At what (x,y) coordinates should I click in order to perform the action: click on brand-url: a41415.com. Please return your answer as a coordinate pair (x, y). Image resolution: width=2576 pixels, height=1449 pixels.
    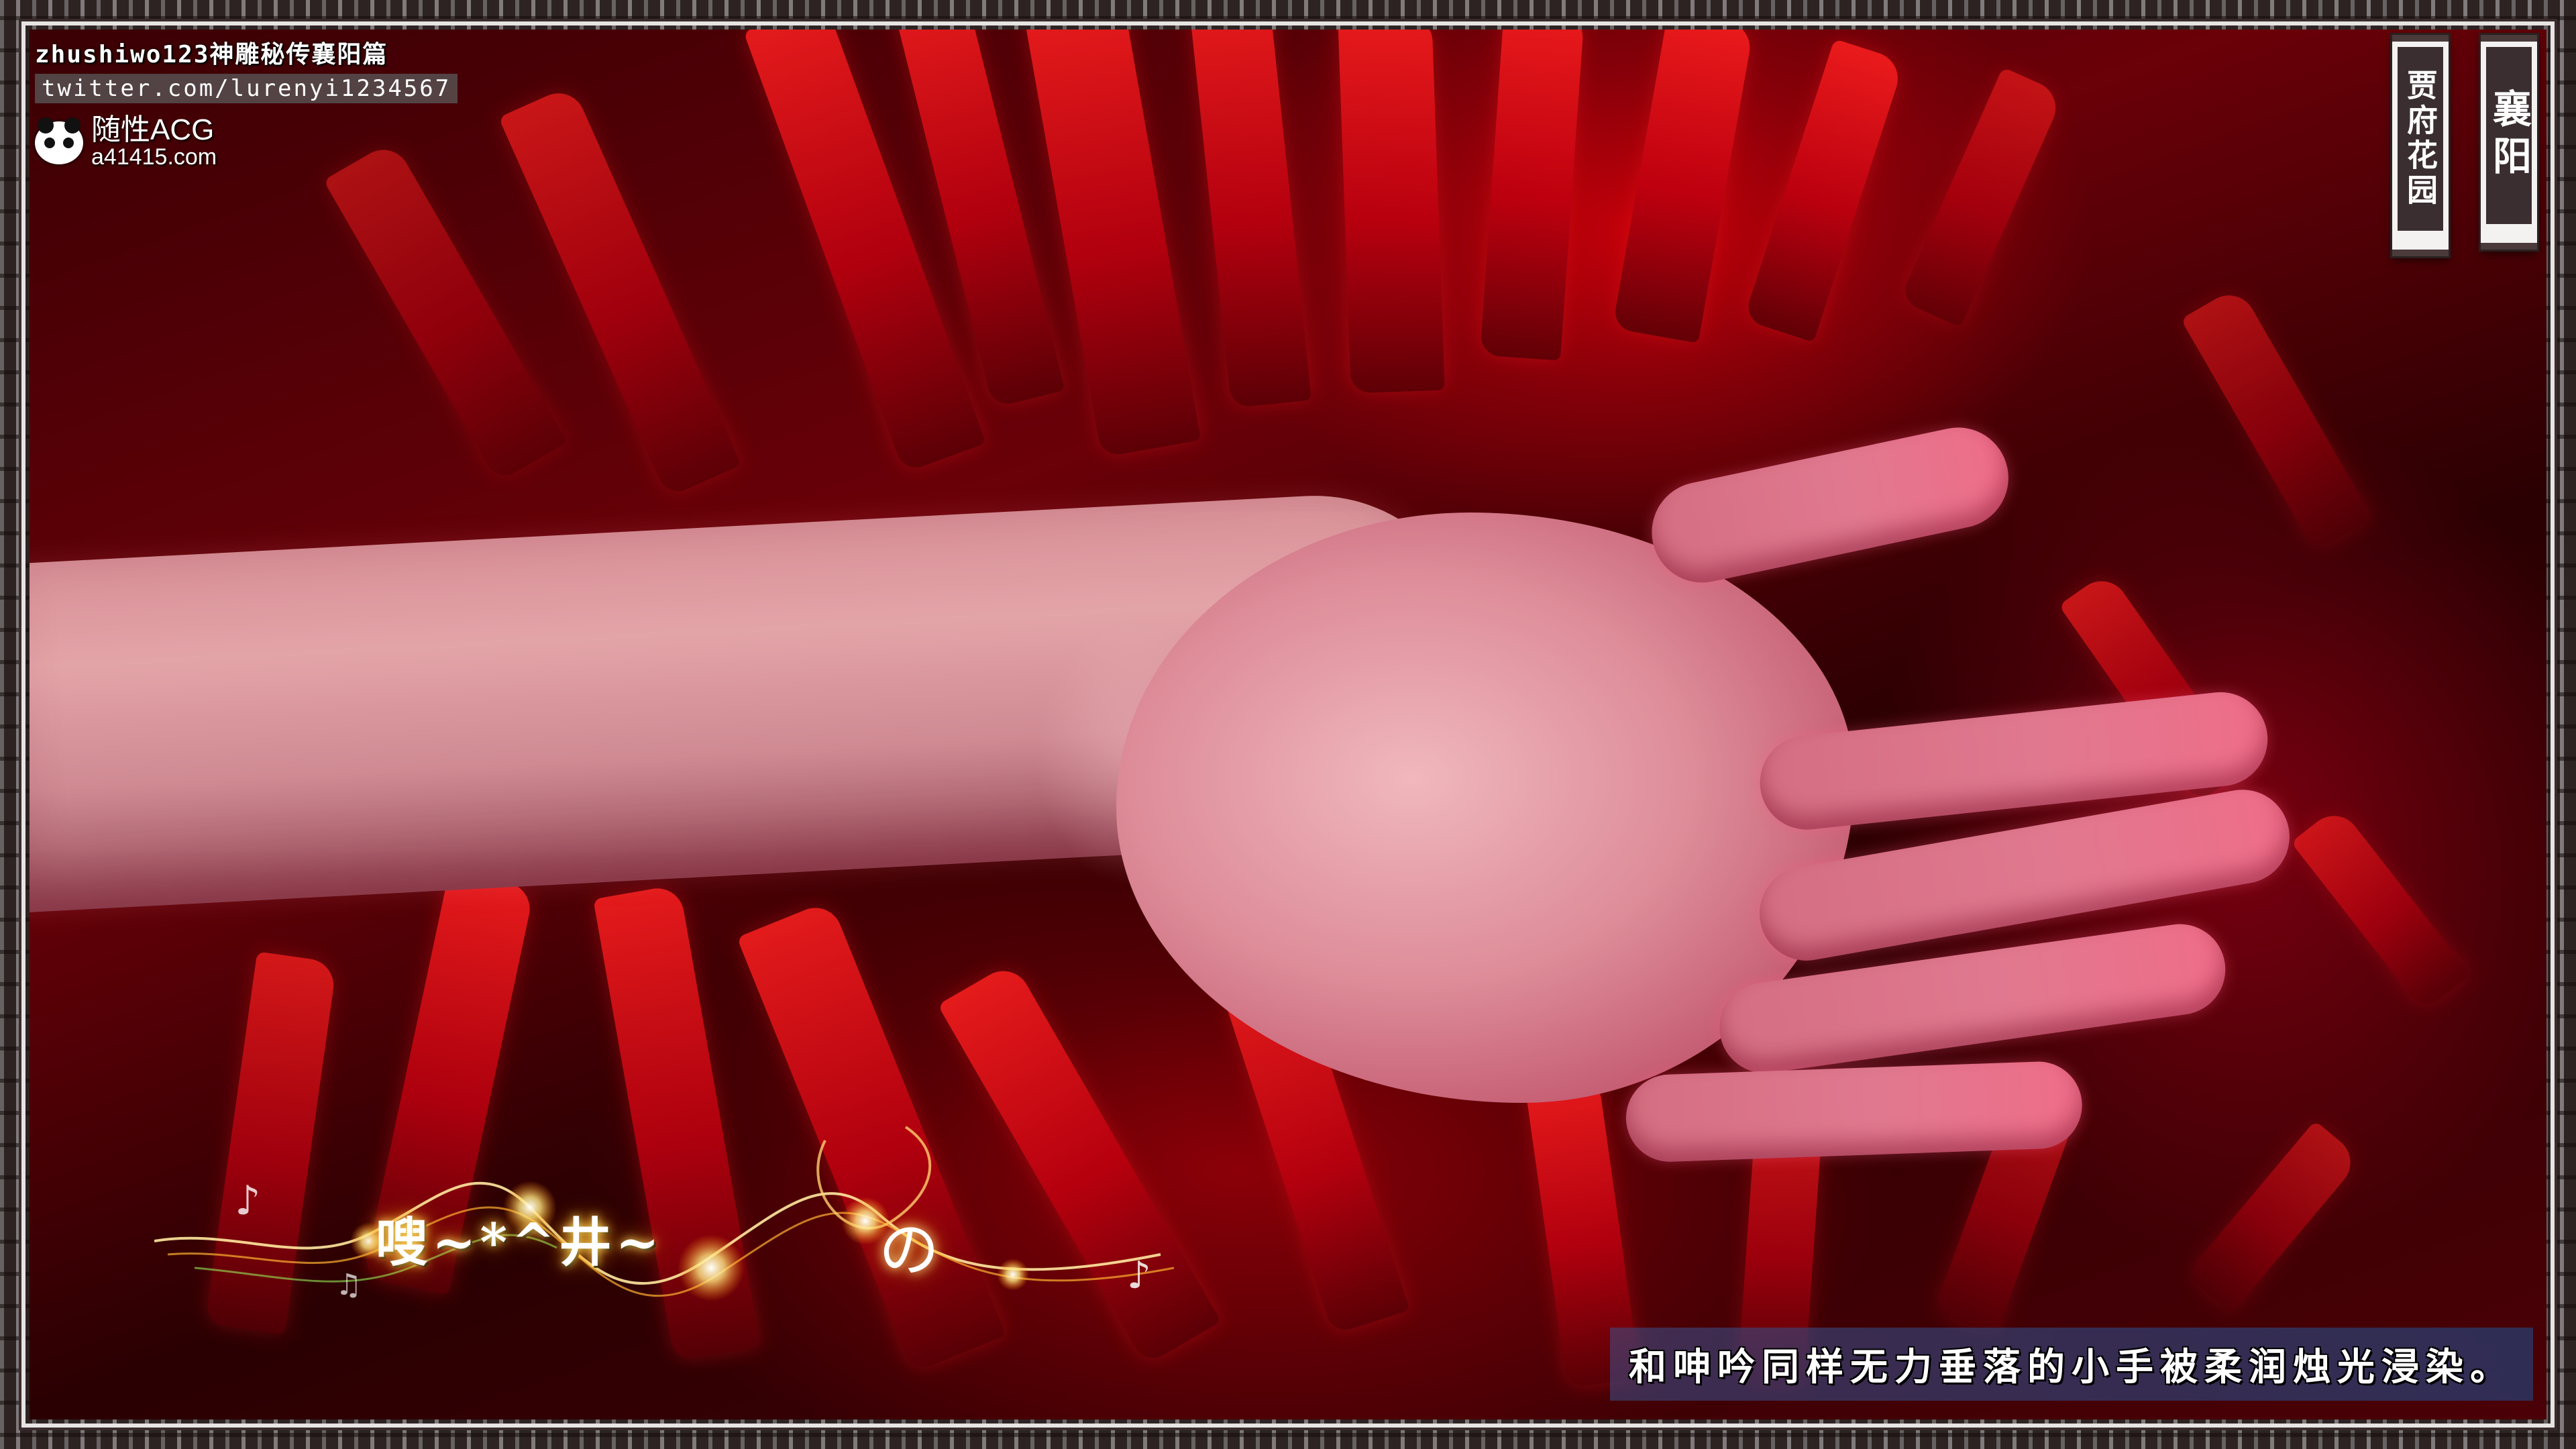
    Looking at the image, I should click on (154, 157).